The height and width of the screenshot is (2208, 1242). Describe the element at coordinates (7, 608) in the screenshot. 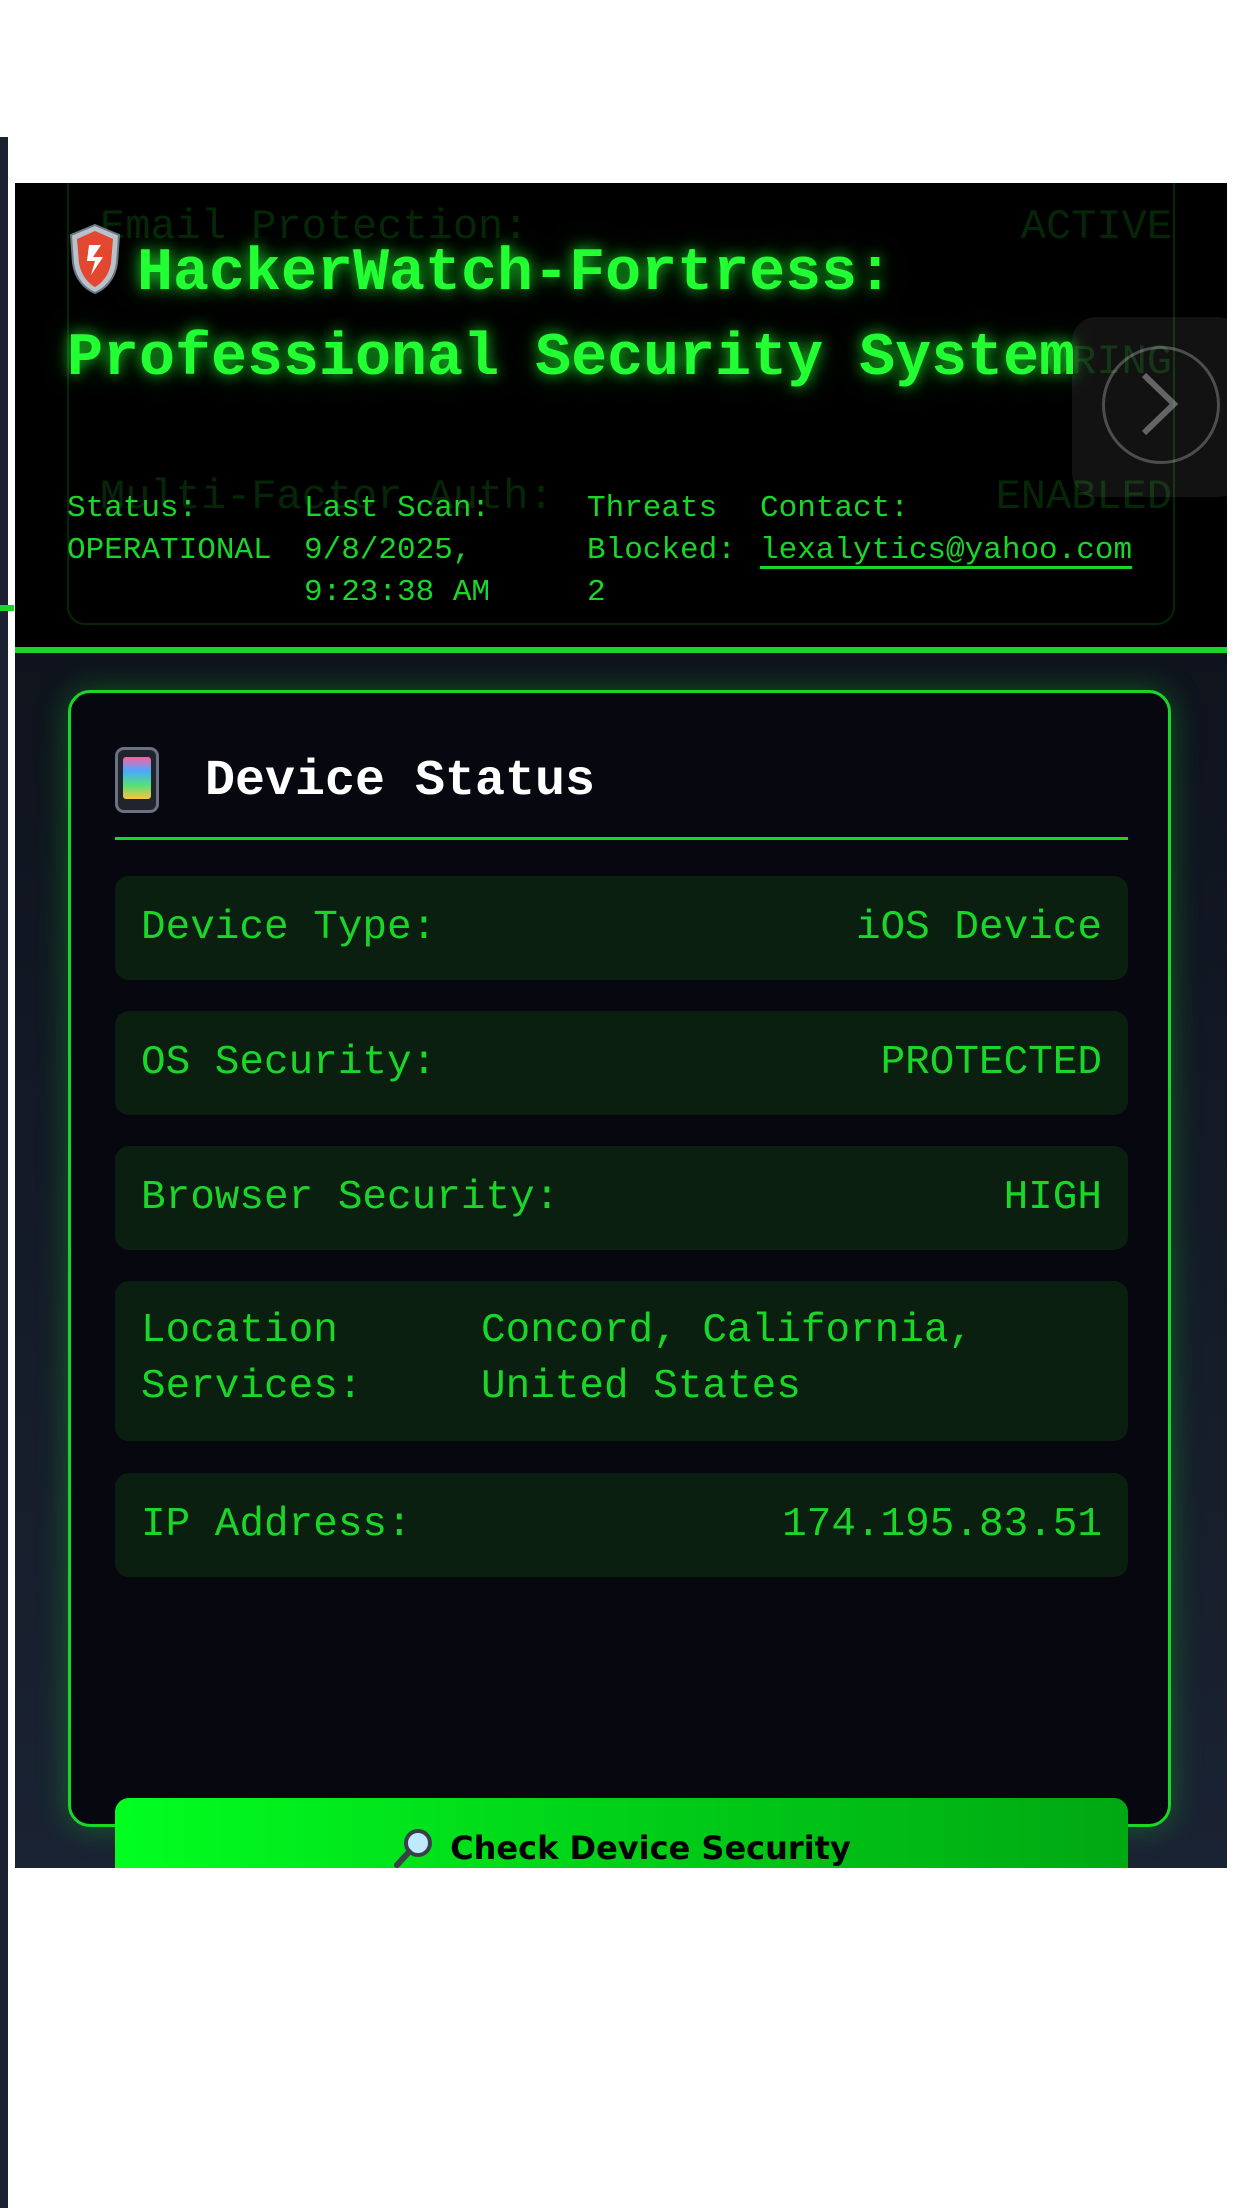

I see `left-rail-accent` at that location.